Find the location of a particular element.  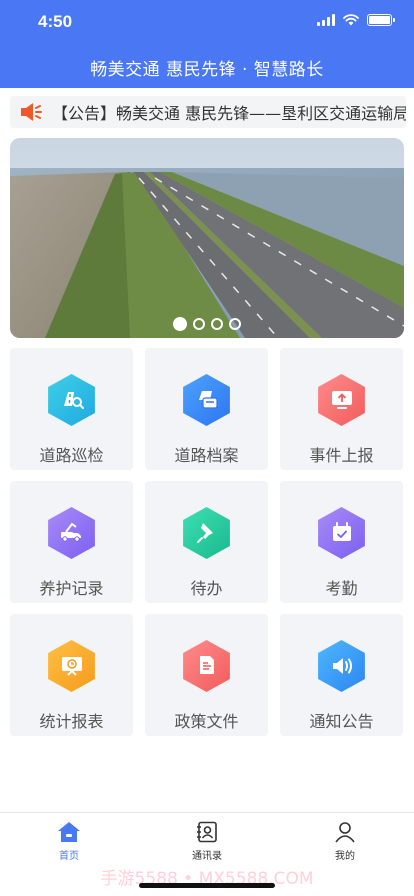

tab-home-label: 首页 is located at coordinates (69, 856).